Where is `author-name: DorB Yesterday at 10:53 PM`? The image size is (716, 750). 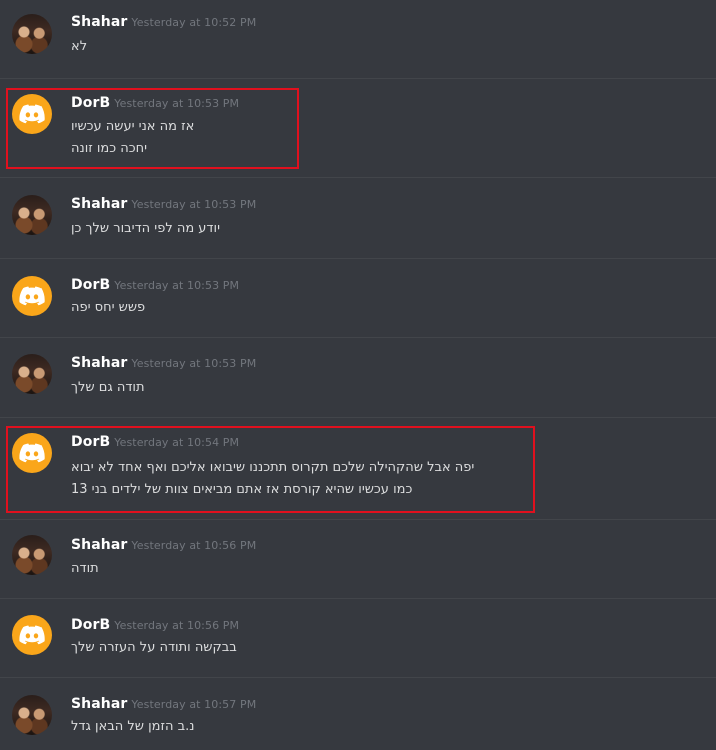
author-name: DorB Yesterday at 10:53 PM is located at coordinates (155, 285).